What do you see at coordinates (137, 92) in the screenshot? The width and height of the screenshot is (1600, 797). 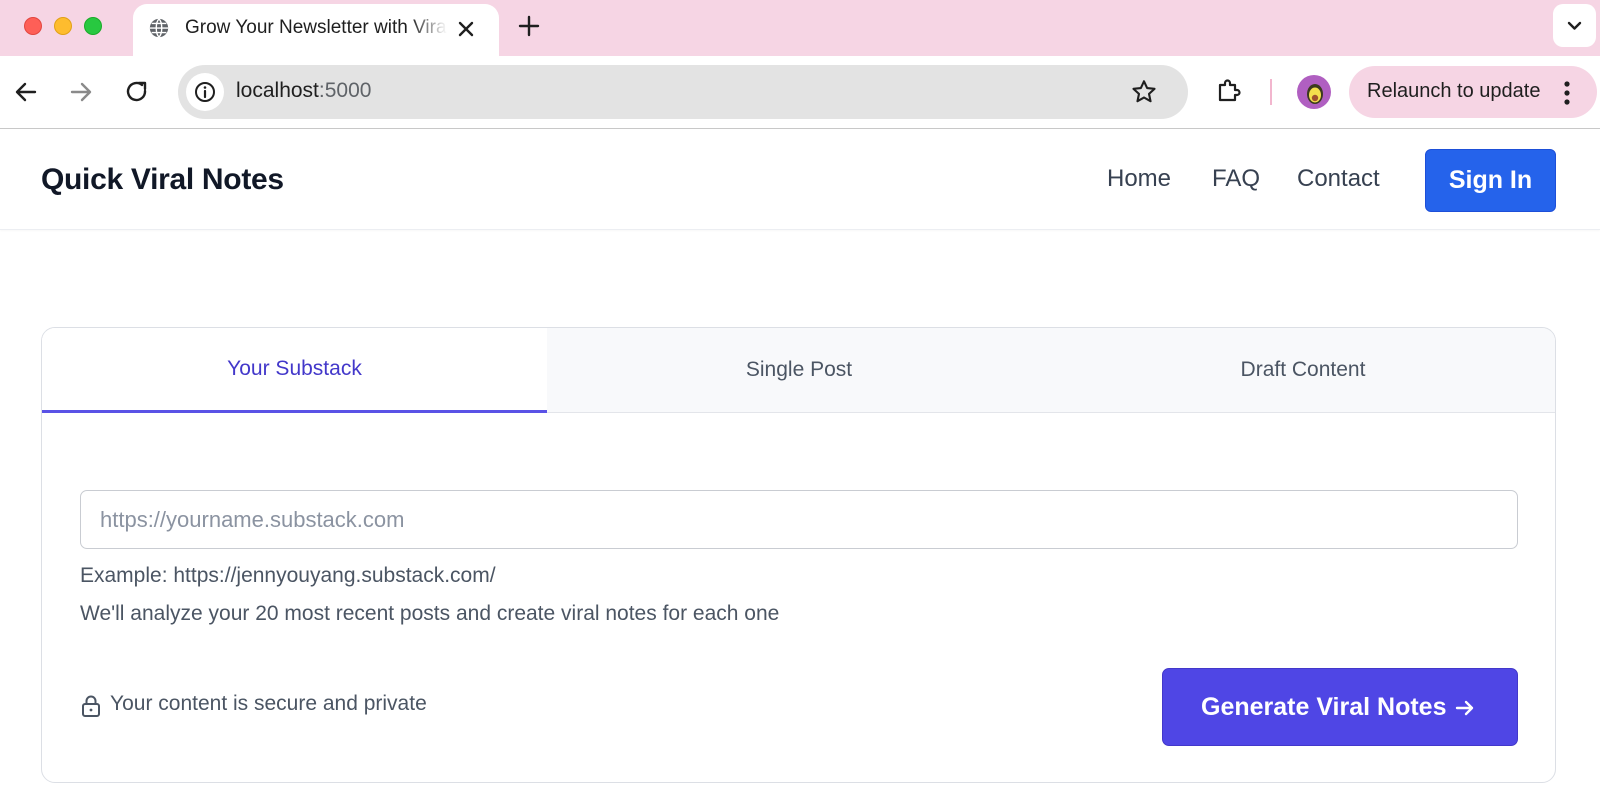 I see `reload-icon` at bounding box center [137, 92].